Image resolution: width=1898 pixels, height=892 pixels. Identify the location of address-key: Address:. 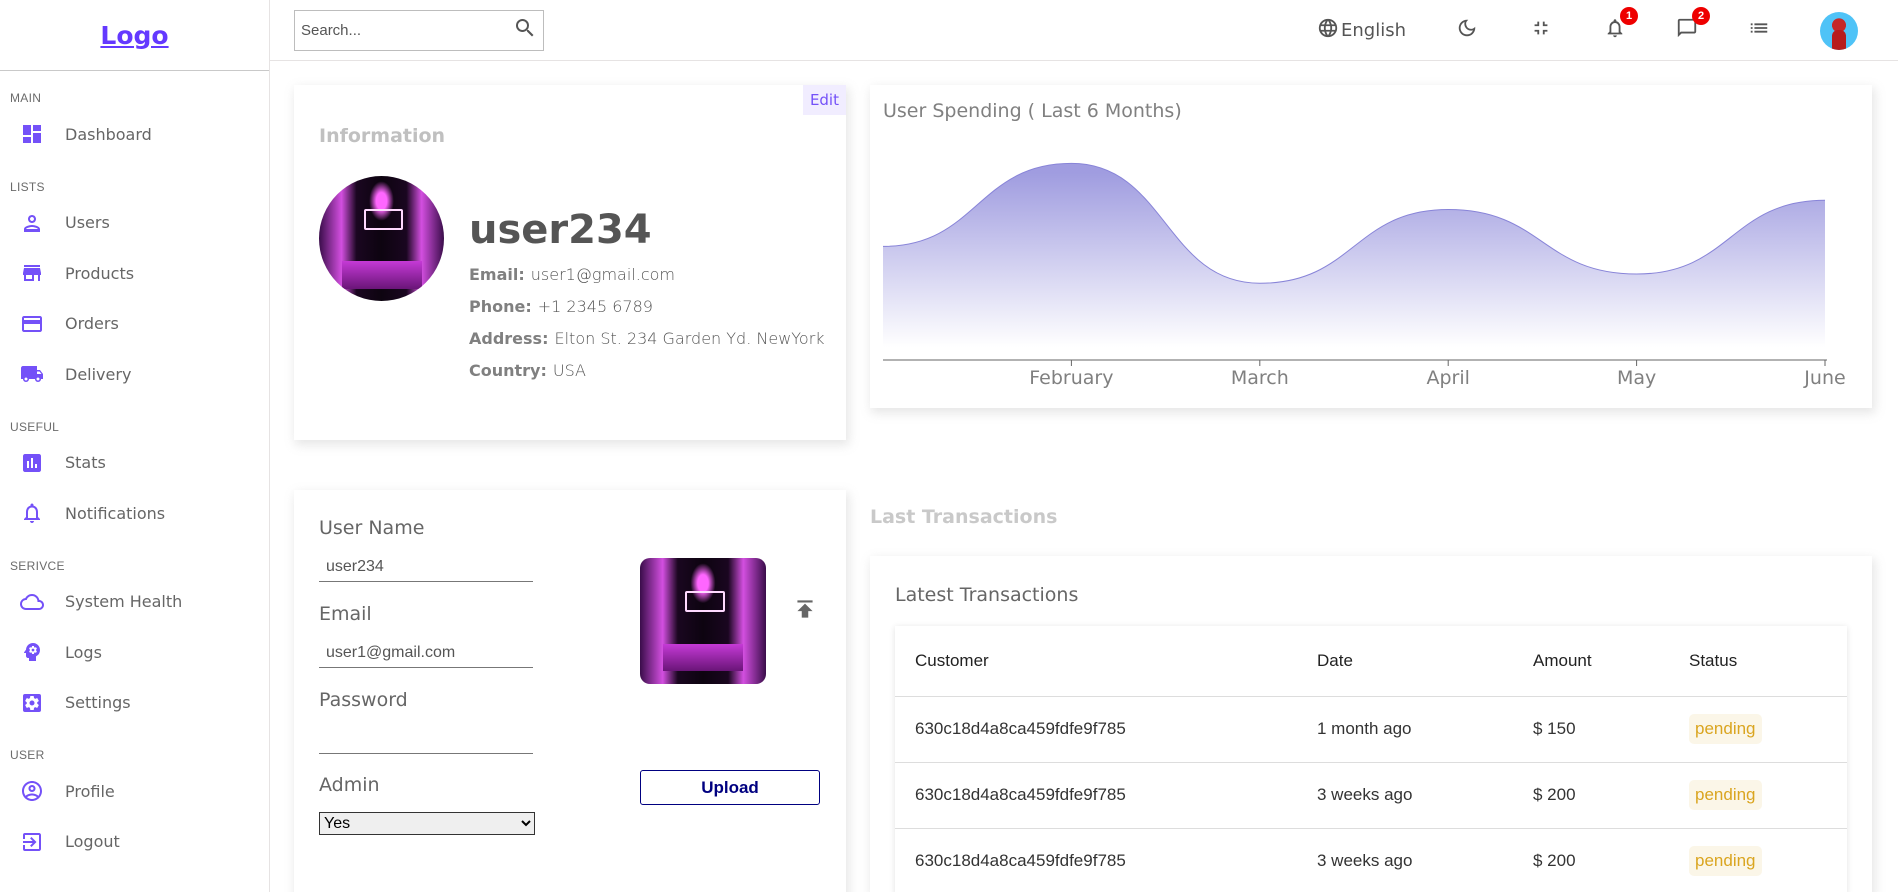
(509, 338).